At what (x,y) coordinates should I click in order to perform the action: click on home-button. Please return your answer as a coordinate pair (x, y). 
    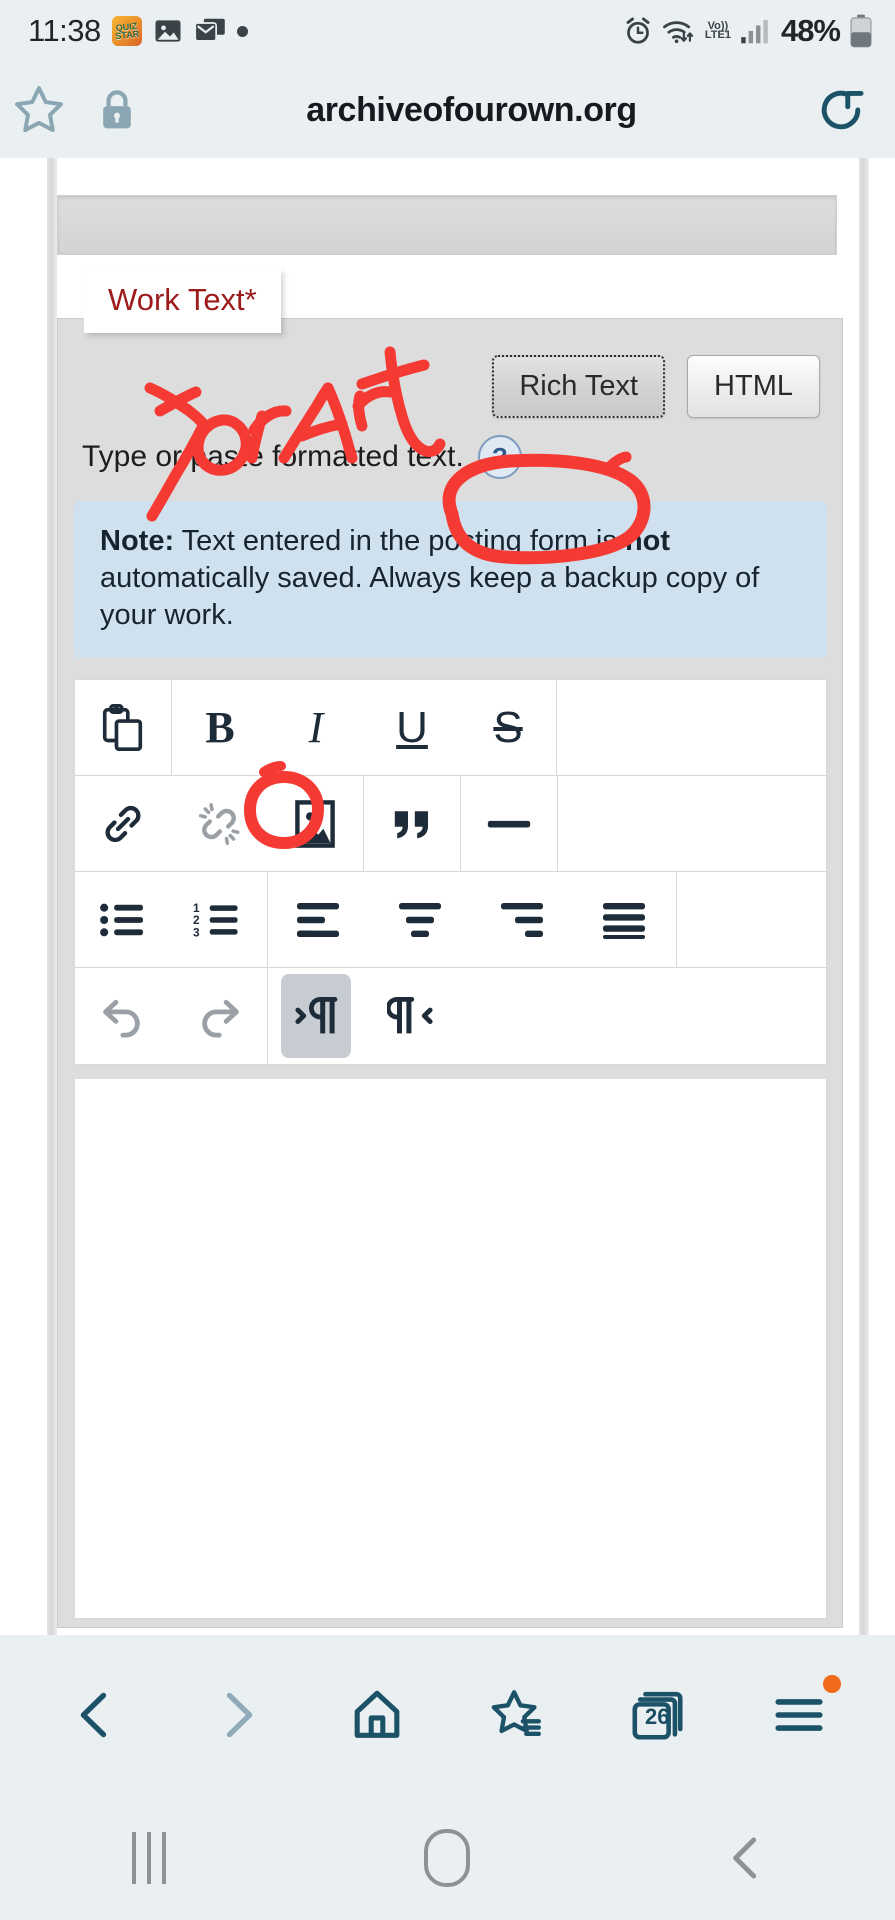
    Looking at the image, I should click on (447, 1858).